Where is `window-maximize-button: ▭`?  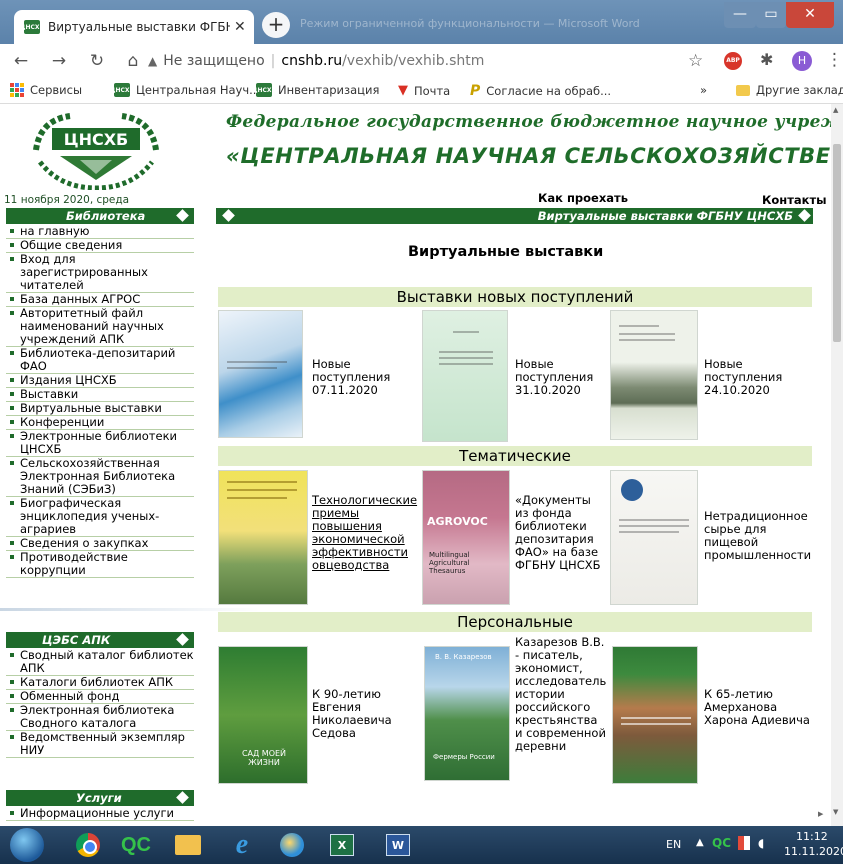
window-maximize-button: ▭ is located at coordinates (771, 15).